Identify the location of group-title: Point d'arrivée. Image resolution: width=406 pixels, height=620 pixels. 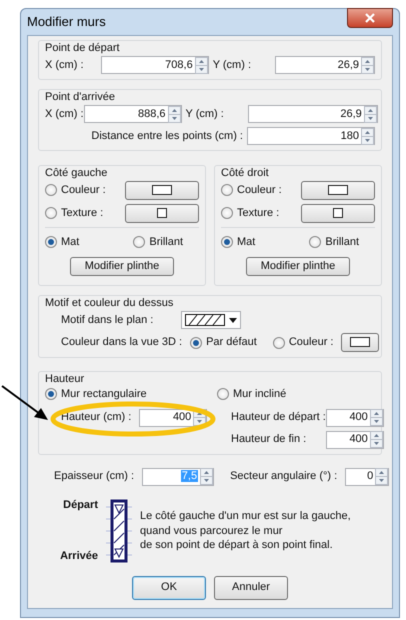
(80, 97).